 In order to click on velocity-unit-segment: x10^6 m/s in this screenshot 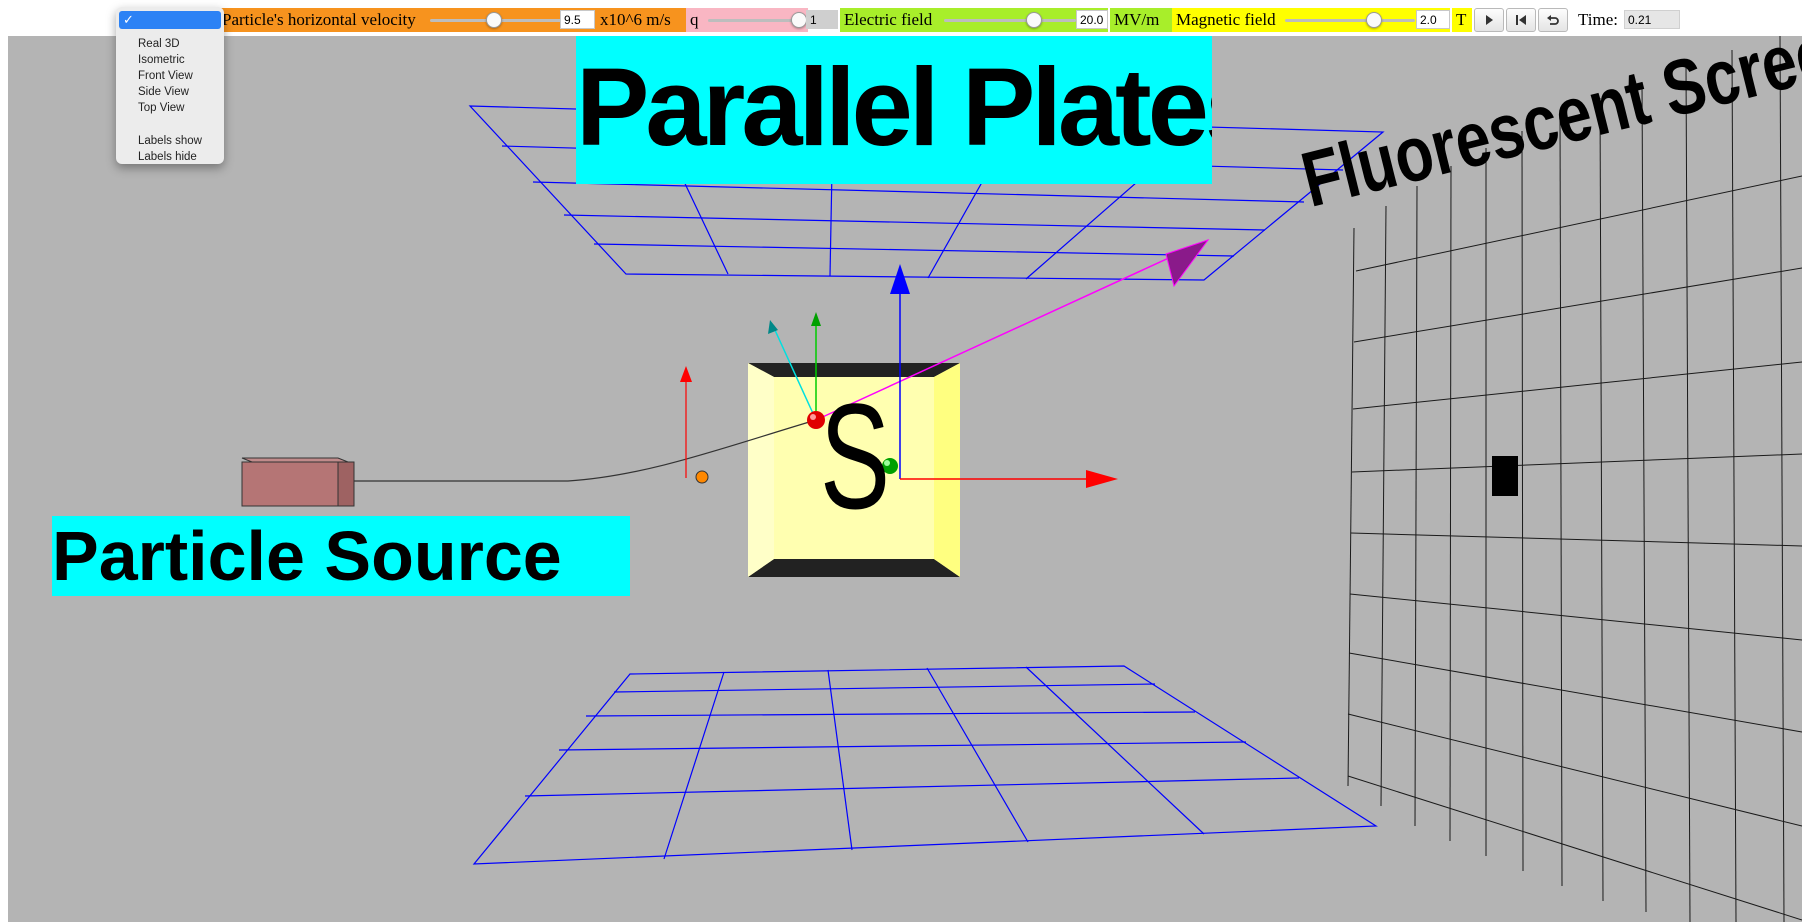, I will do `click(641, 20)`.